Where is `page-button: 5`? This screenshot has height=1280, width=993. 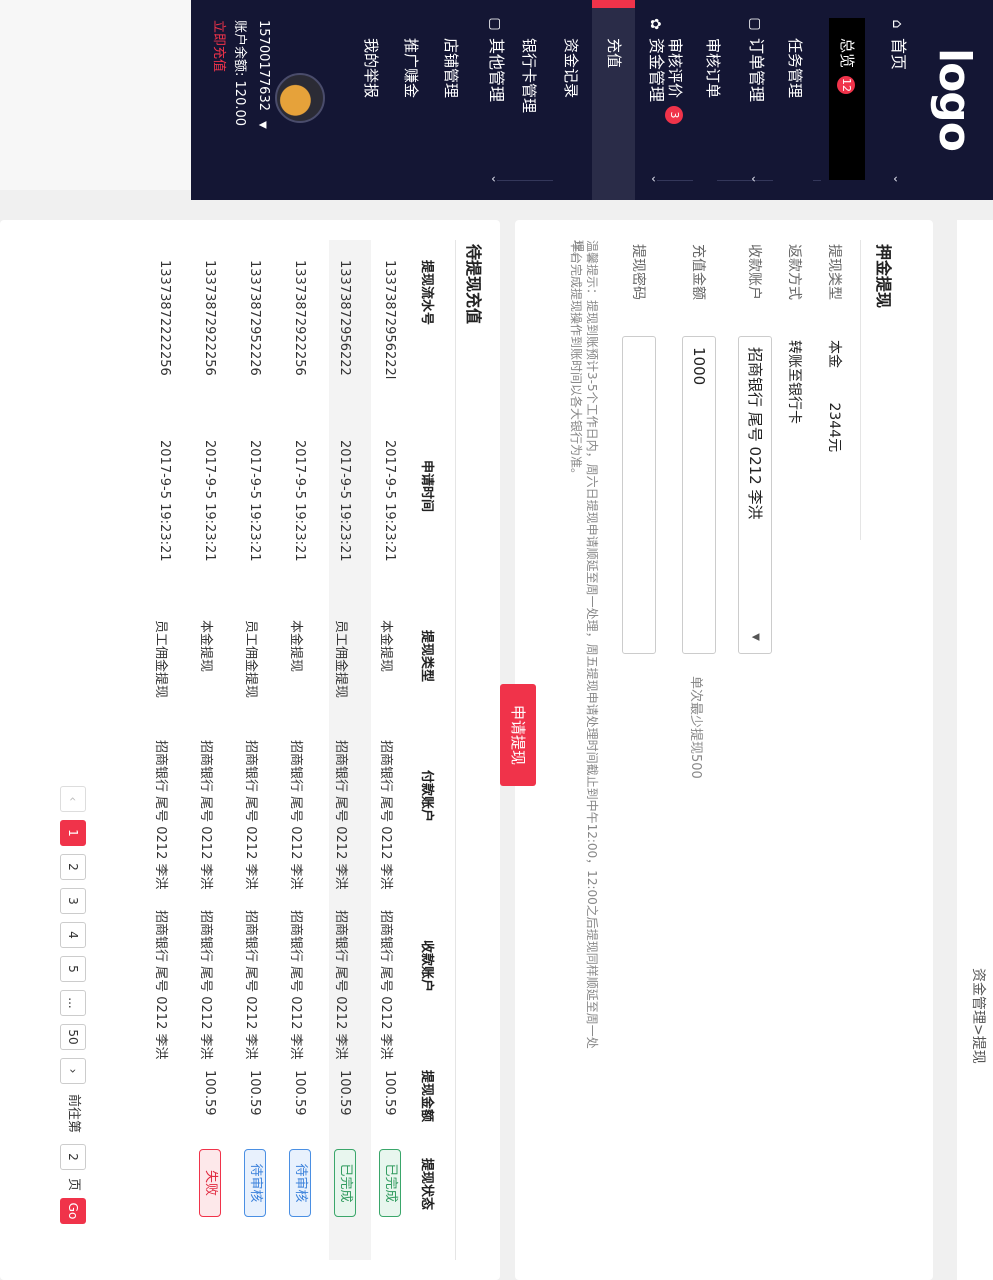 page-button: 5 is located at coordinates (73, 969).